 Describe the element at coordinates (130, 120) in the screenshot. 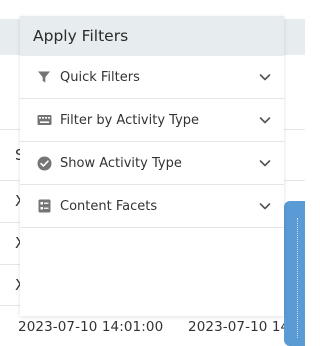

I see `filter-item-label: Filter by Activity Type` at that location.